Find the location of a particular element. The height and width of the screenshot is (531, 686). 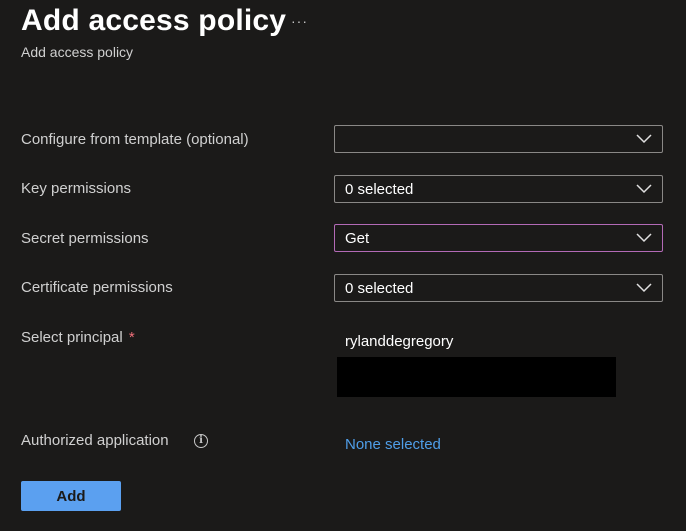

template-dropdown is located at coordinates (498, 139).